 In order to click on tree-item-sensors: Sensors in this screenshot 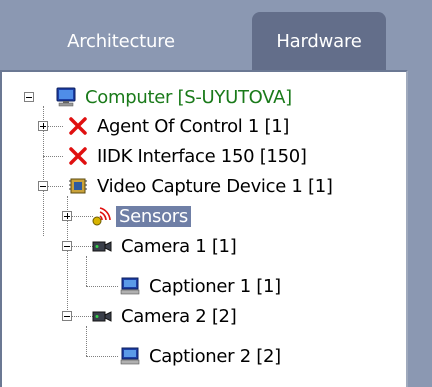, I will do `click(141, 216)`.